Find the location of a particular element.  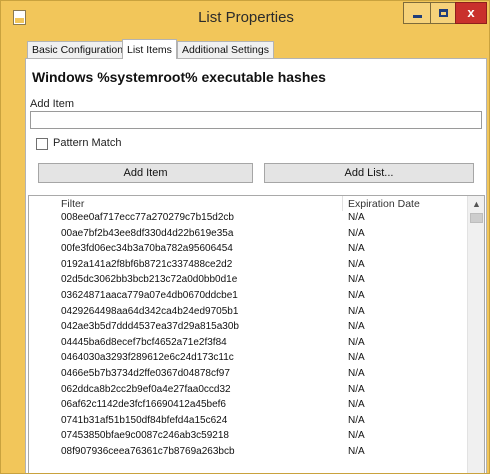

tab-list-items: List Items is located at coordinates (149, 49).